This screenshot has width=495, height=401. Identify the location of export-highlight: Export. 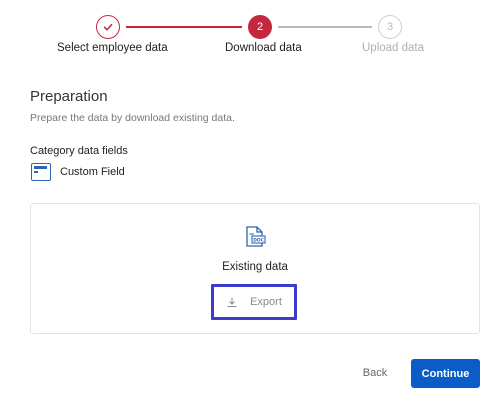
(254, 302).